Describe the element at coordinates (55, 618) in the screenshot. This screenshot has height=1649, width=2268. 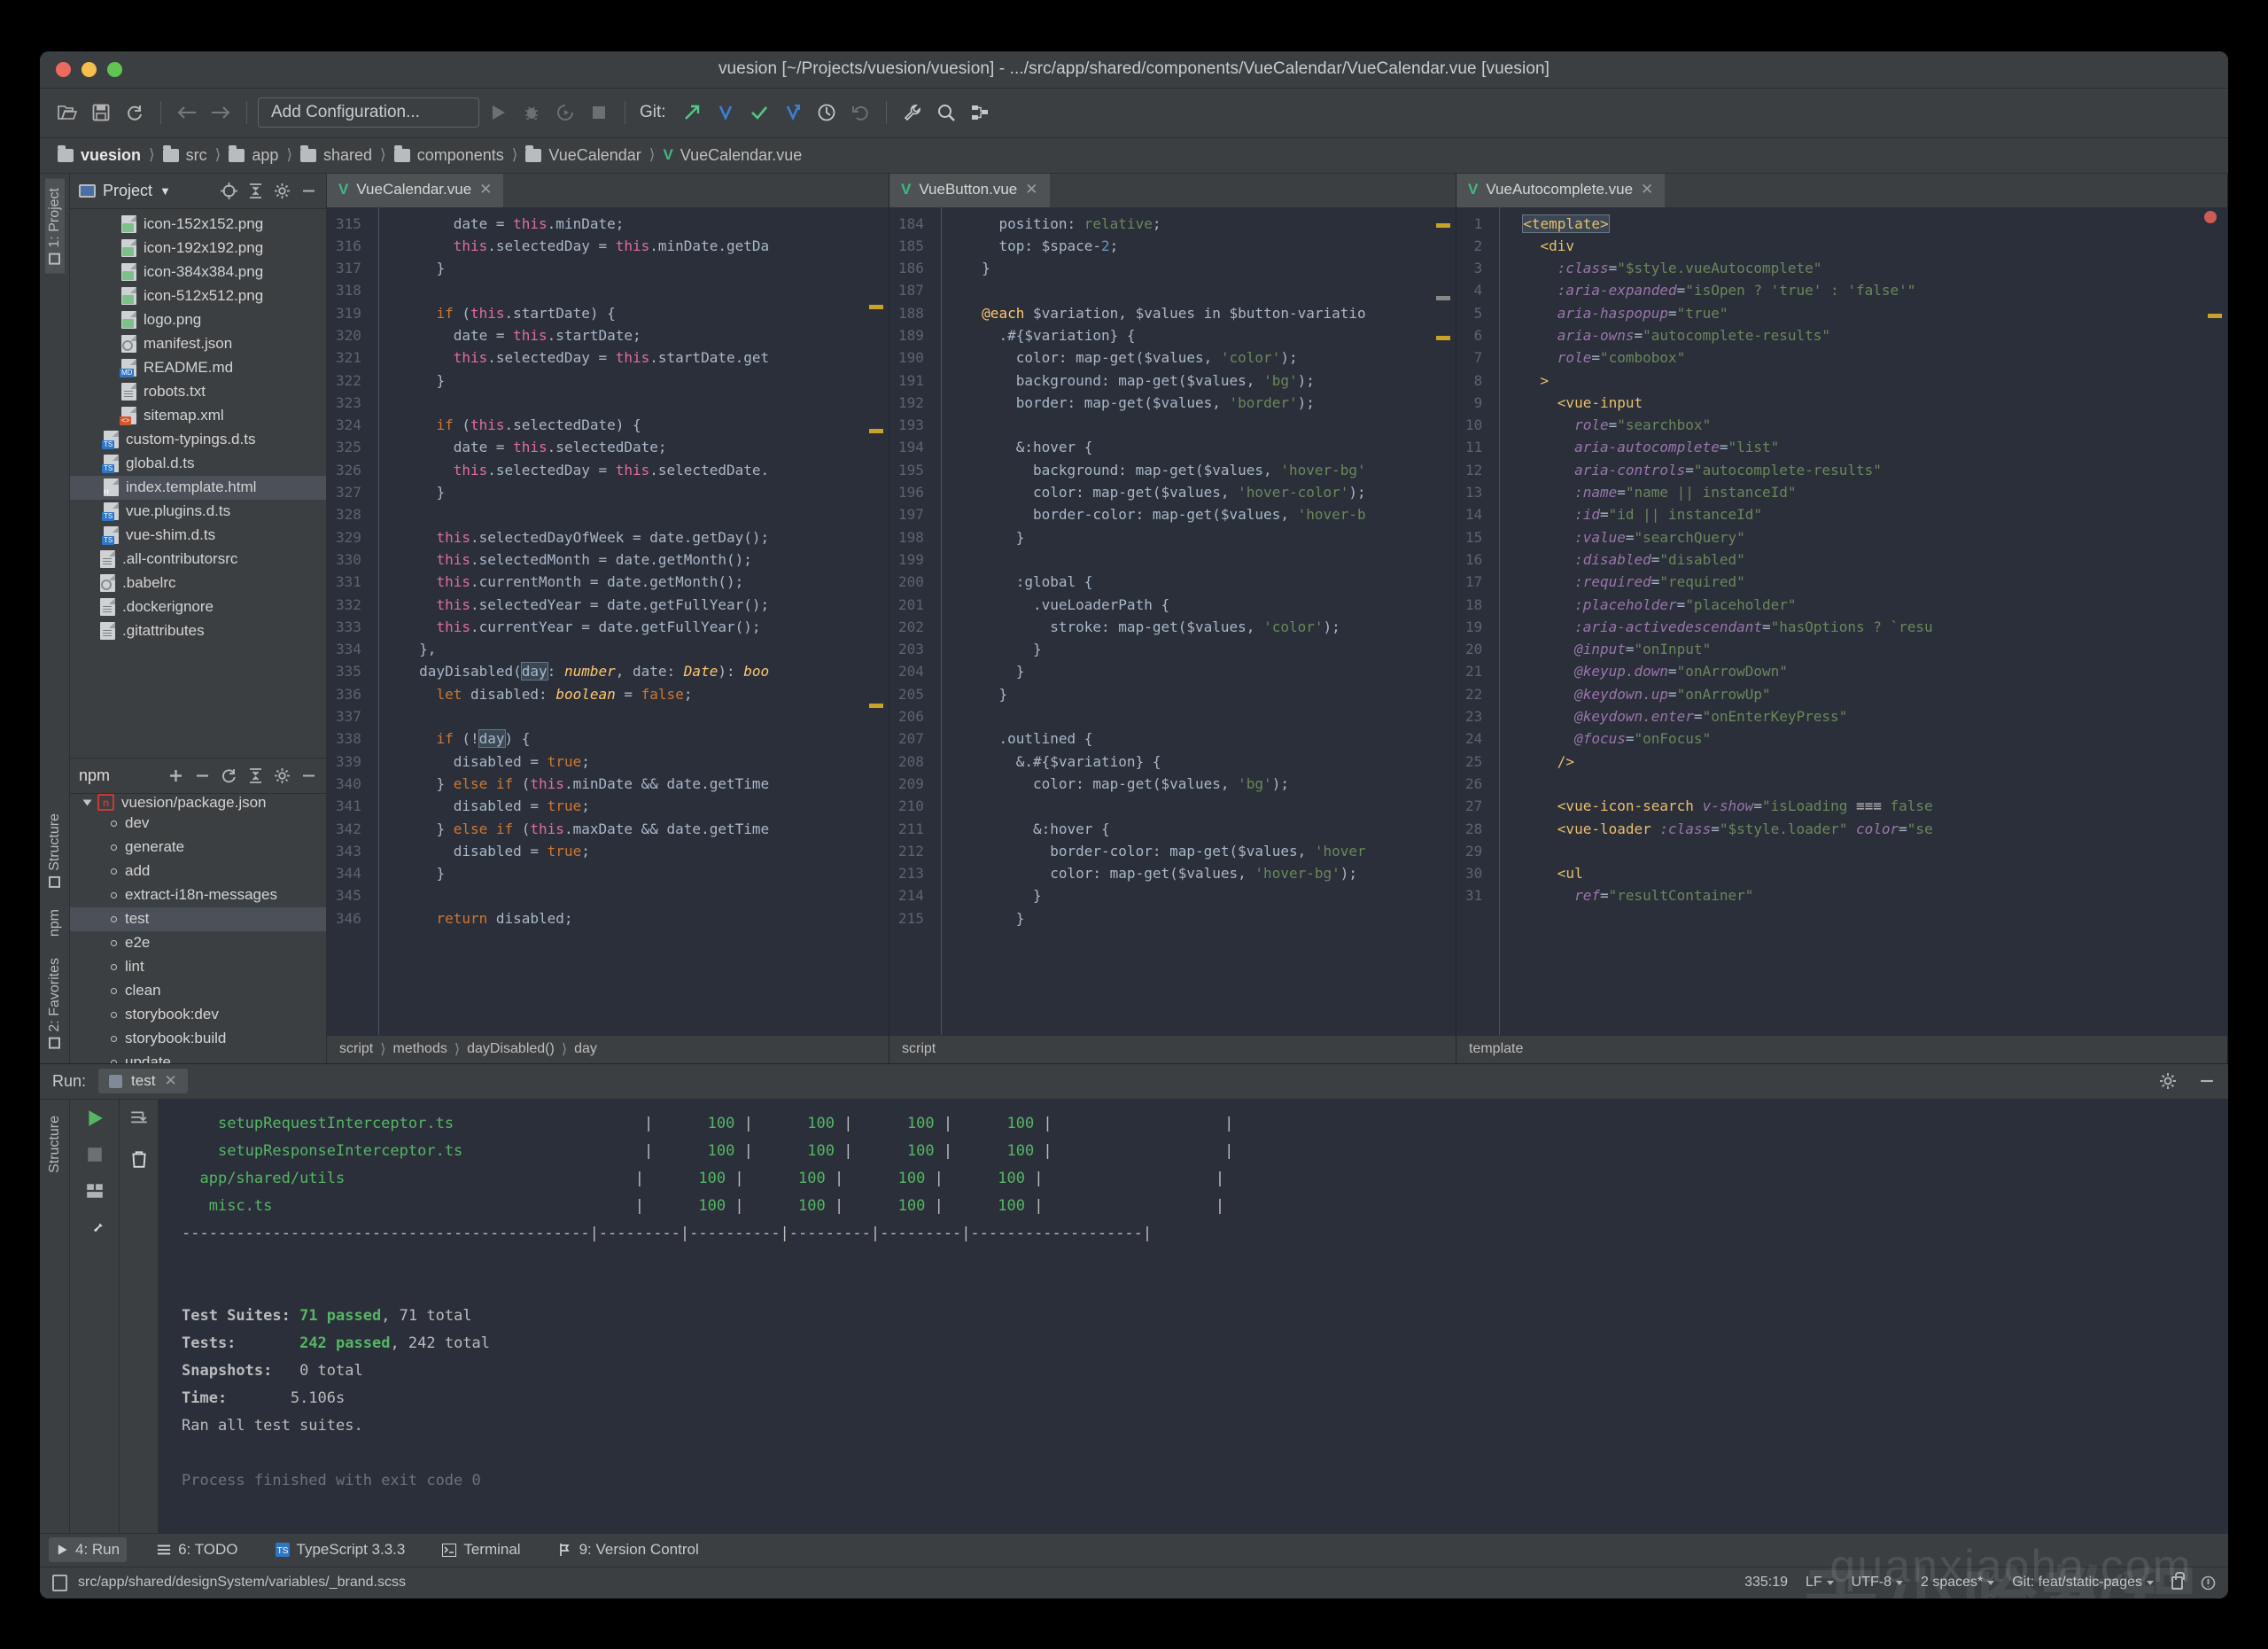
I see `left-tool-rail: 1: Project Structure npm 2: Favorites` at that location.